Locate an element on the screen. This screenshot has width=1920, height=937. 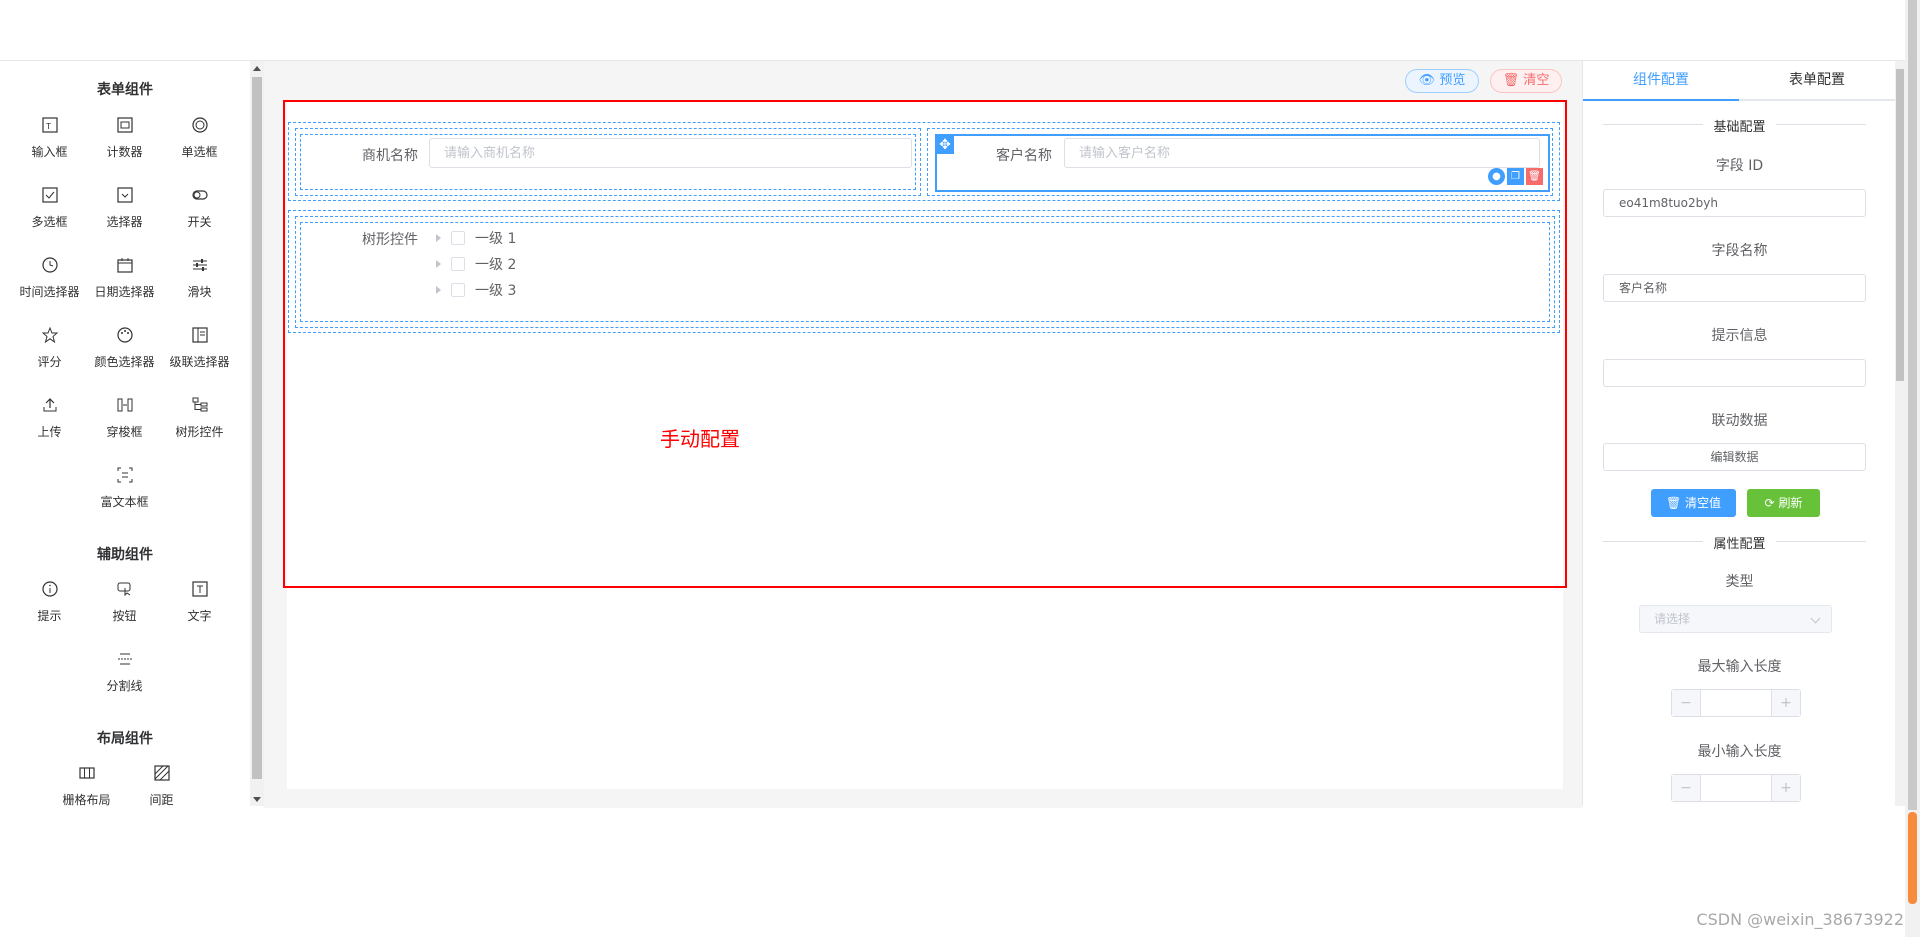
transfer-icon is located at coordinates (124, 405).